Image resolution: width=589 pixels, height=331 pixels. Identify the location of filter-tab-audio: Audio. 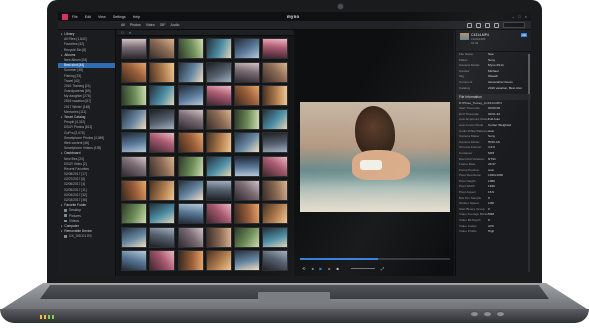
(175, 25).